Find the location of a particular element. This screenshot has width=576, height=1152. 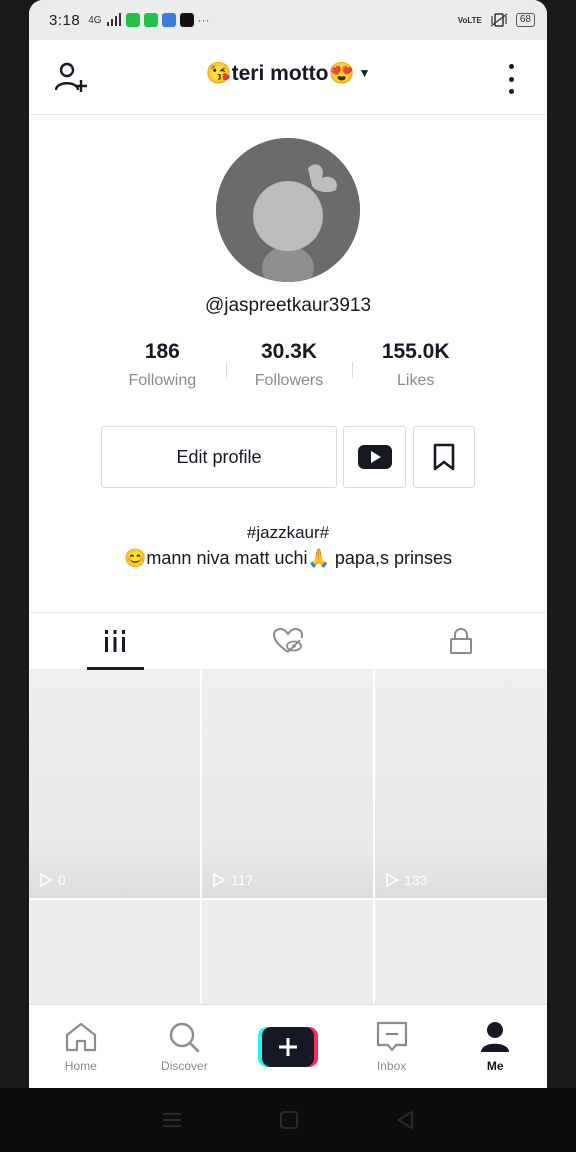

stat-label: Following is located at coordinates (162, 380).